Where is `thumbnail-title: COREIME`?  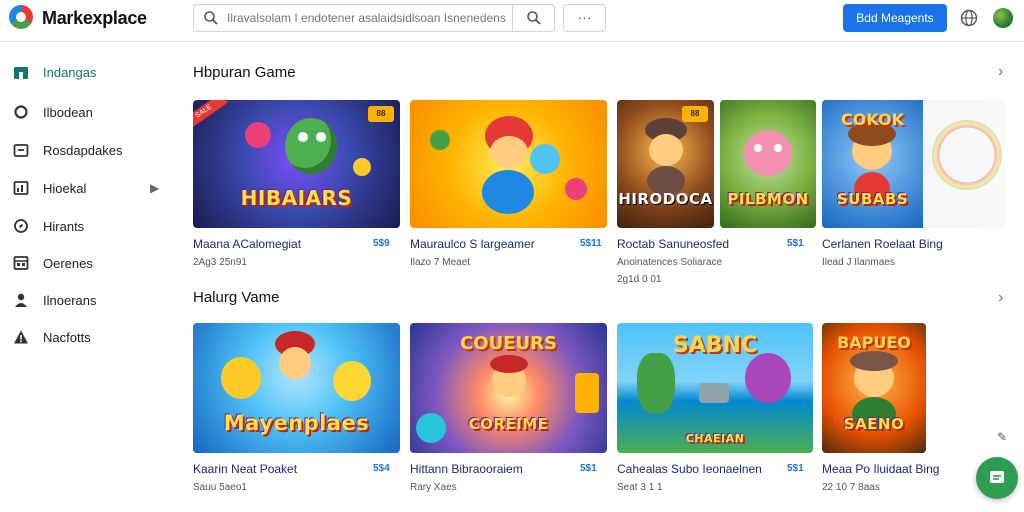 thumbnail-title: COREIME is located at coordinates (508, 424).